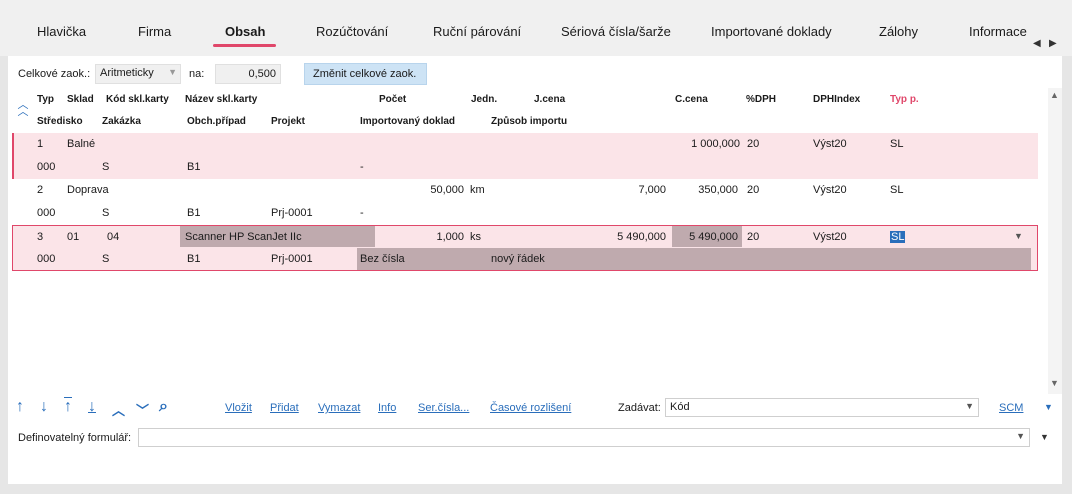 This screenshot has height=494, width=1072. Describe the element at coordinates (822, 407) in the screenshot. I see `zadavat-select: Kód ▼` at that location.